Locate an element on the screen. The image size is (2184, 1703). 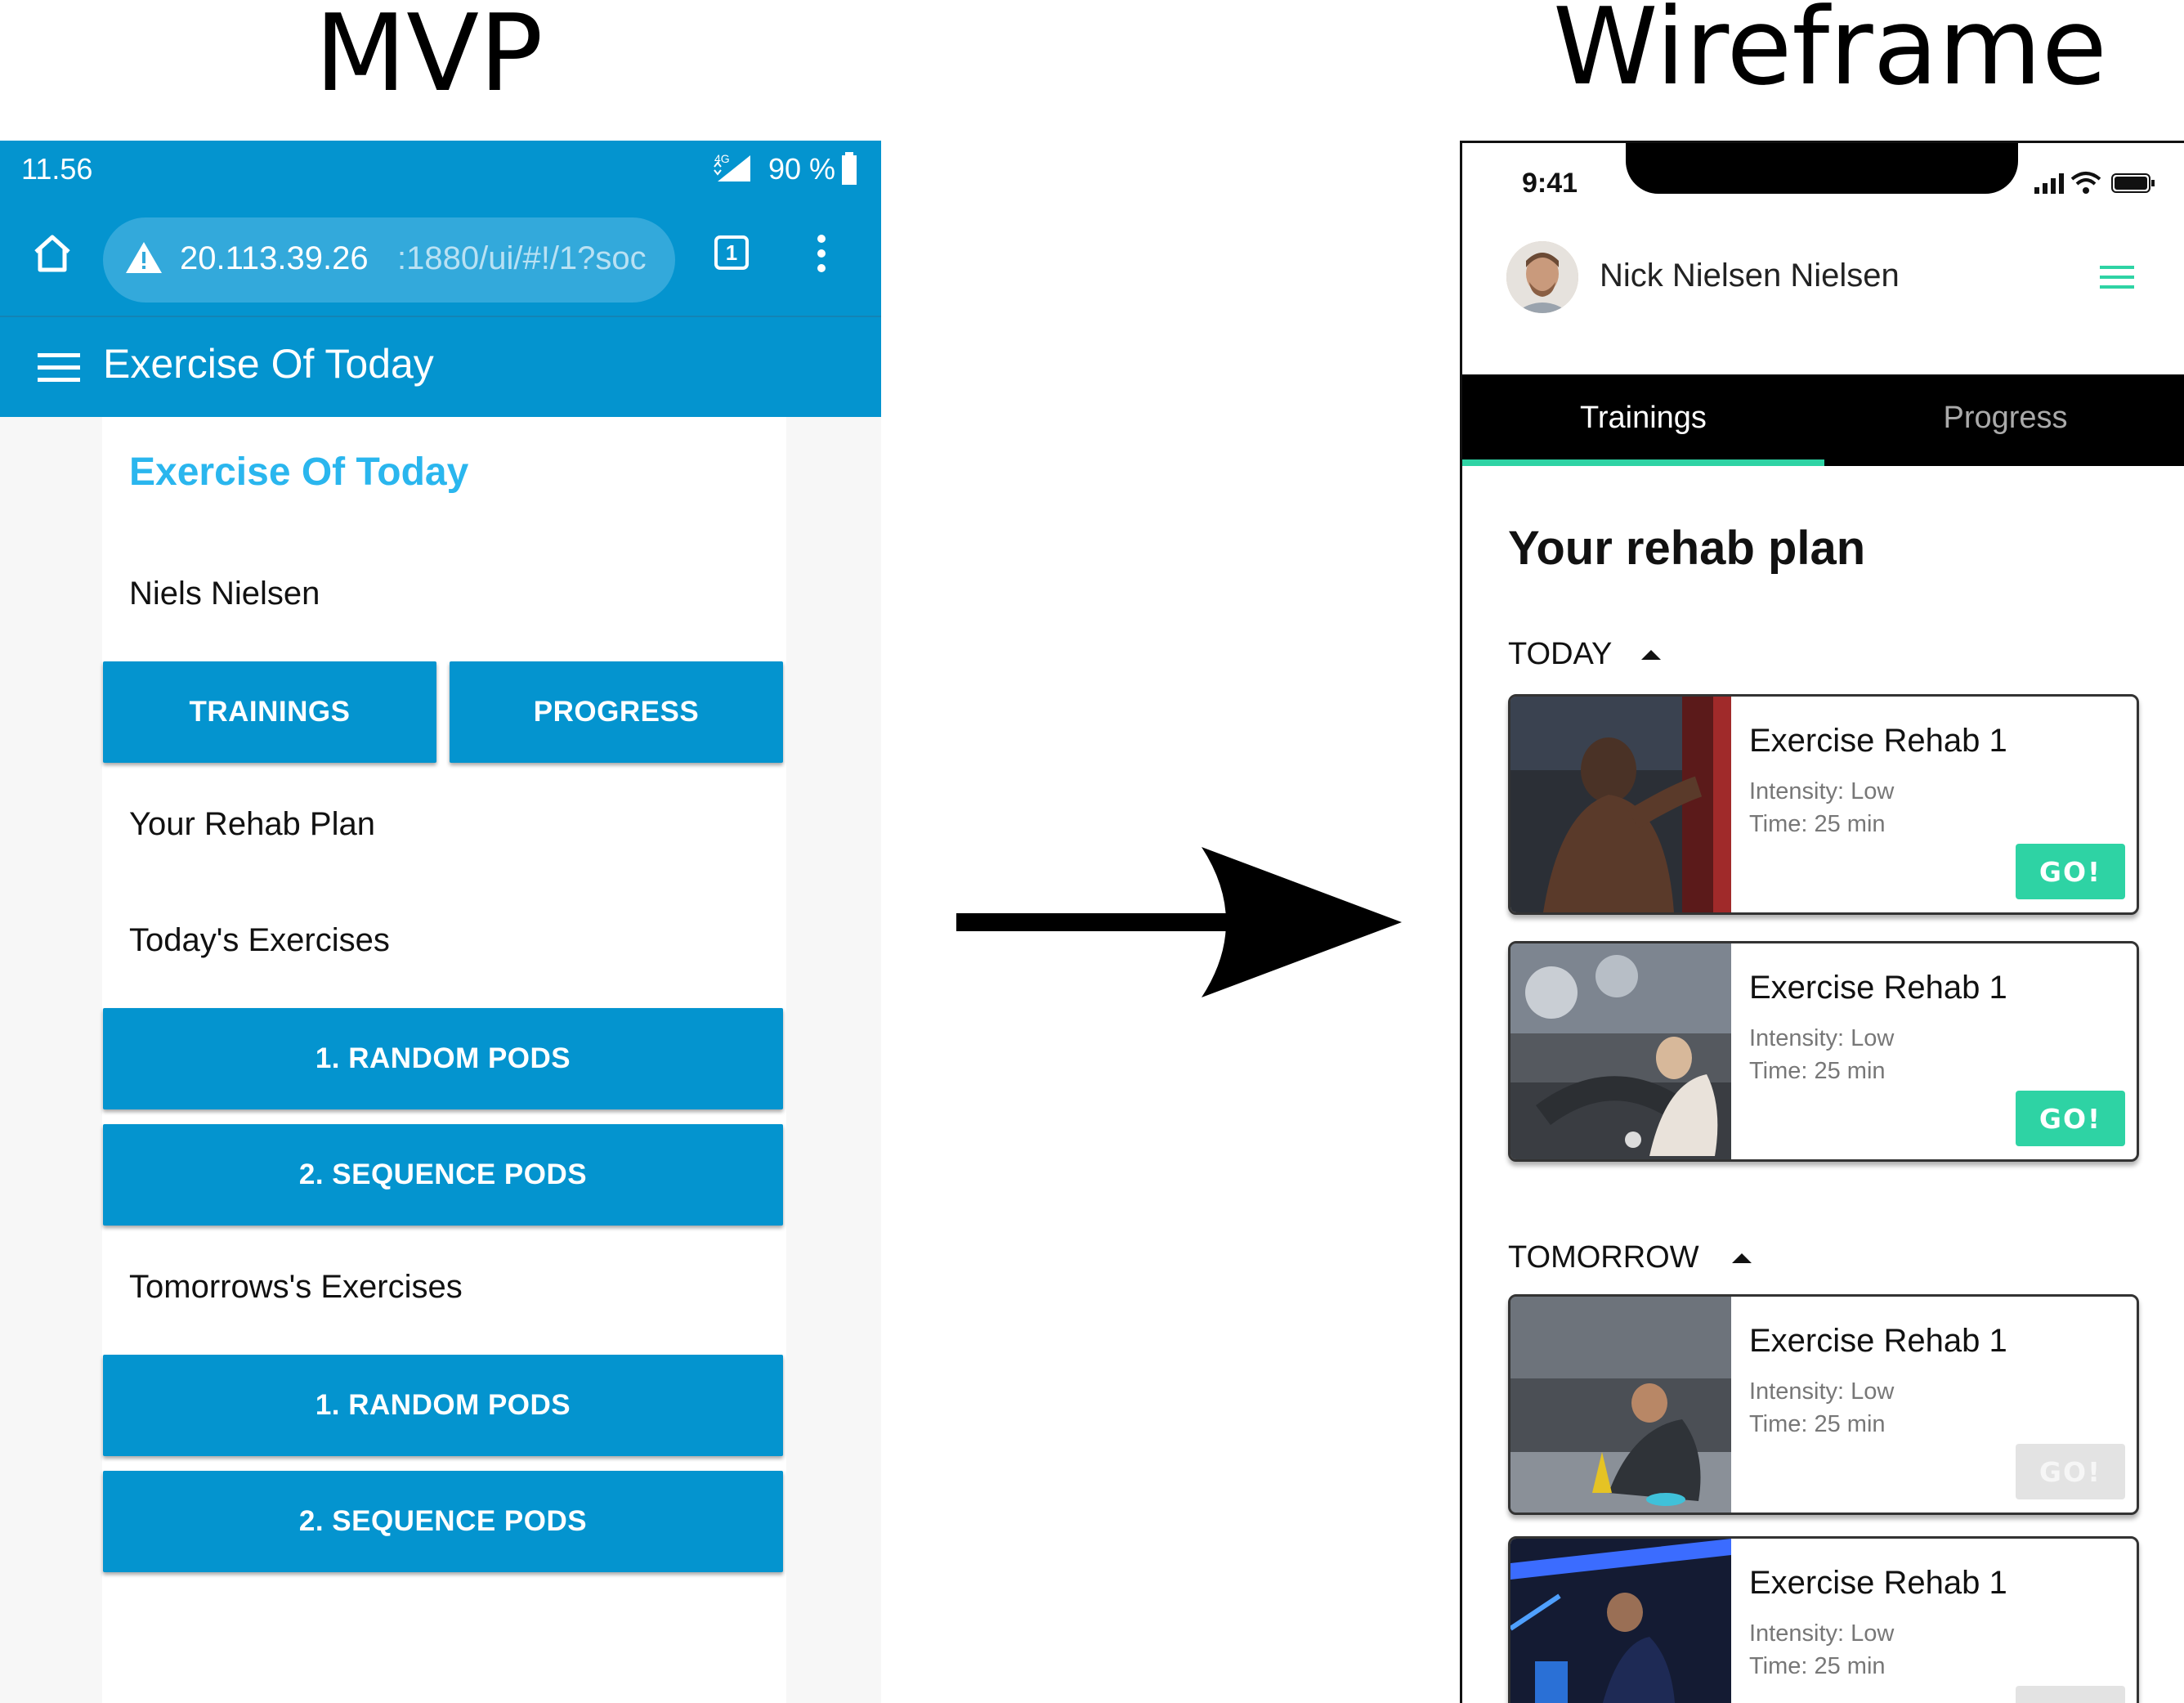
user-name: Niels Nielsen is located at coordinates (224, 594).